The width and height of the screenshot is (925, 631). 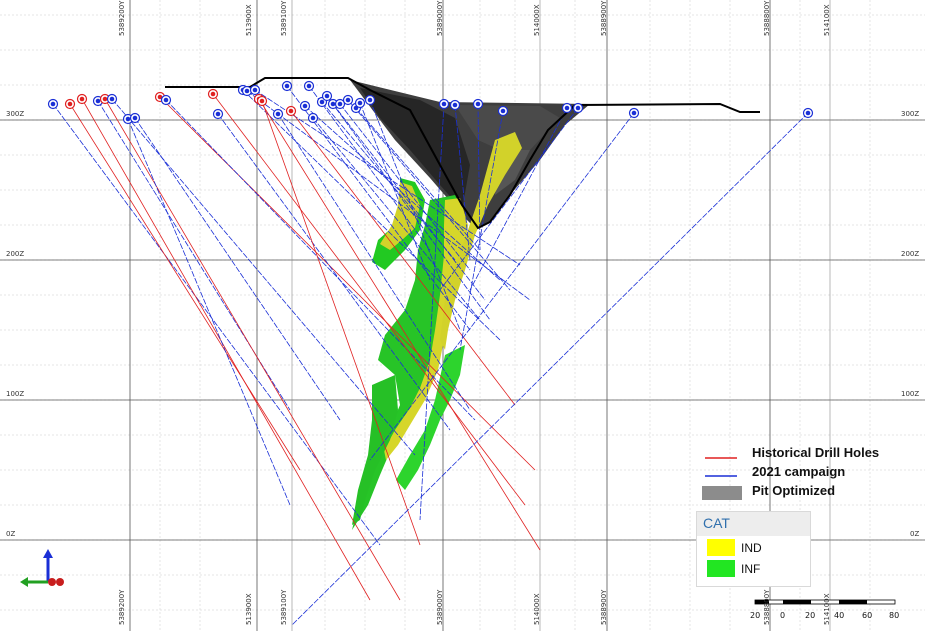 What do you see at coordinates (604, 18) in the screenshot?
I see `top-label: 5388900Y` at bounding box center [604, 18].